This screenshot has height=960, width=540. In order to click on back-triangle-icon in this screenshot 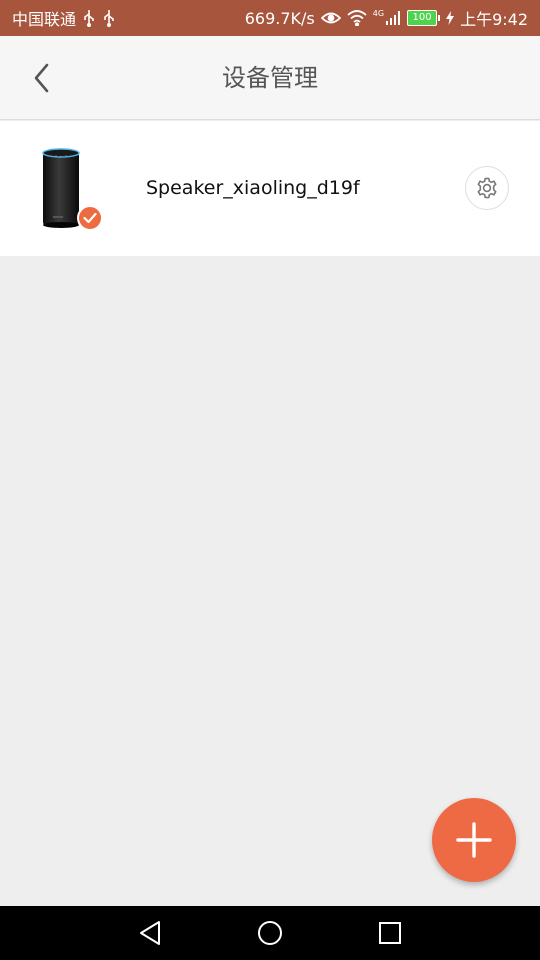, I will do `click(150, 933)`.